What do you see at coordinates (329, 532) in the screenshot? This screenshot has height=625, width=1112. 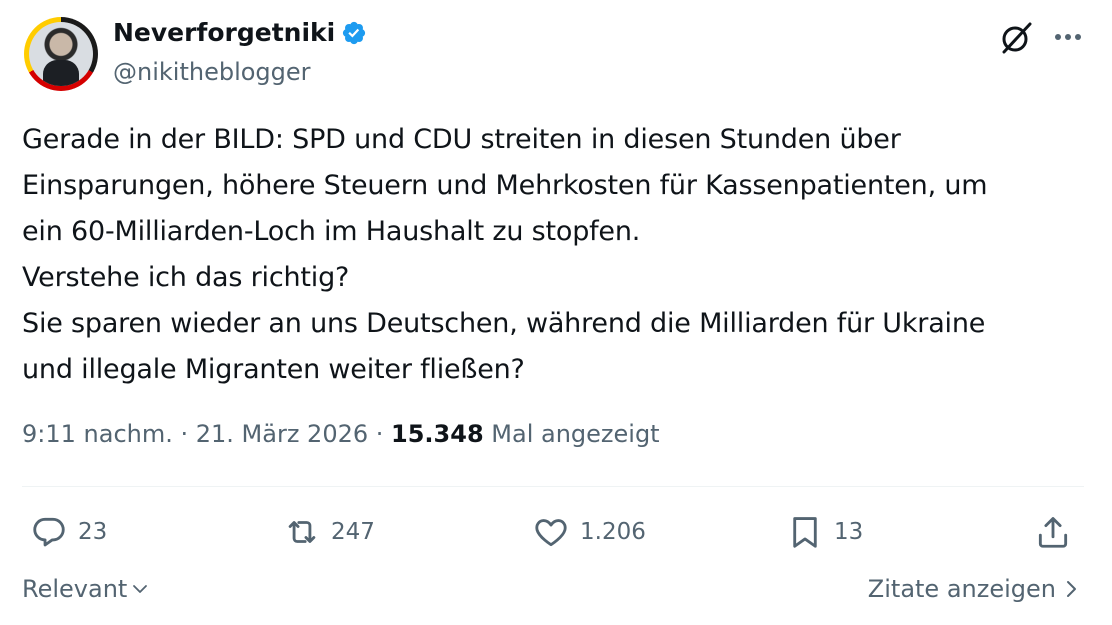 I see `retweet-button: 247` at bounding box center [329, 532].